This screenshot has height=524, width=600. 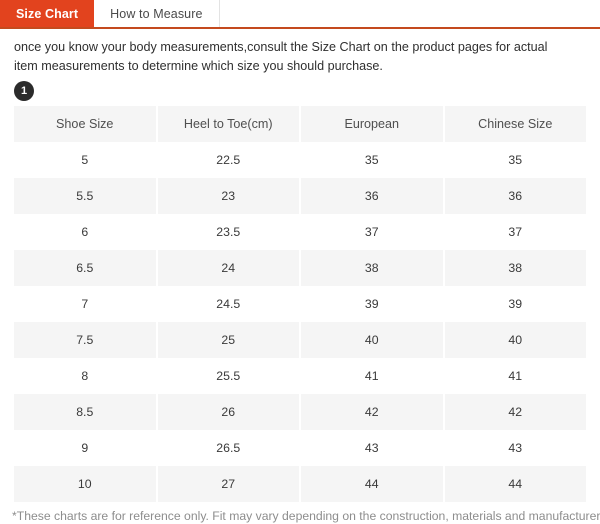 What do you see at coordinates (85, 340) in the screenshot?
I see `table-cell: 7.5` at bounding box center [85, 340].